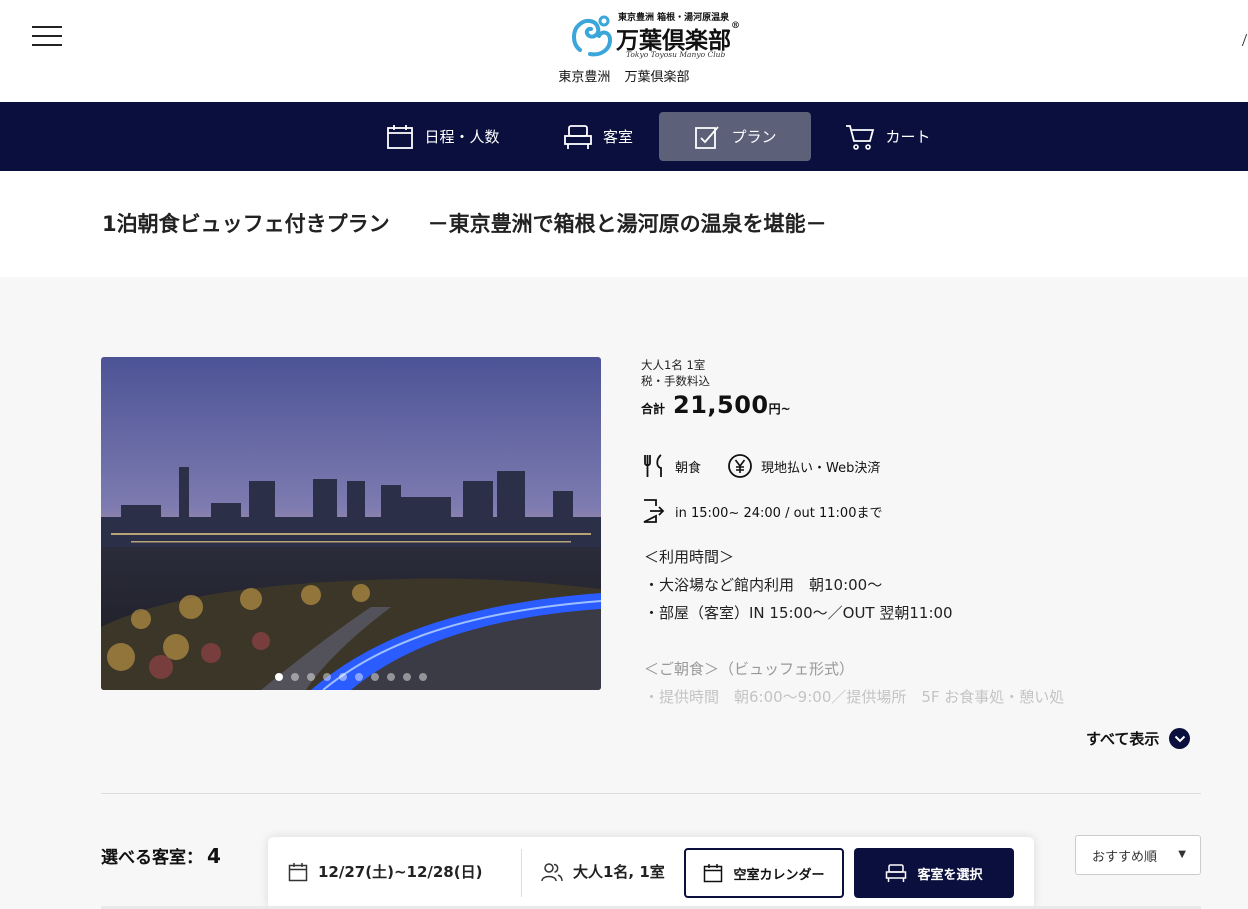 Image resolution: width=1248 pixels, height=909 pixels. I want to click on plan-photo-slider, so click(351, 523).